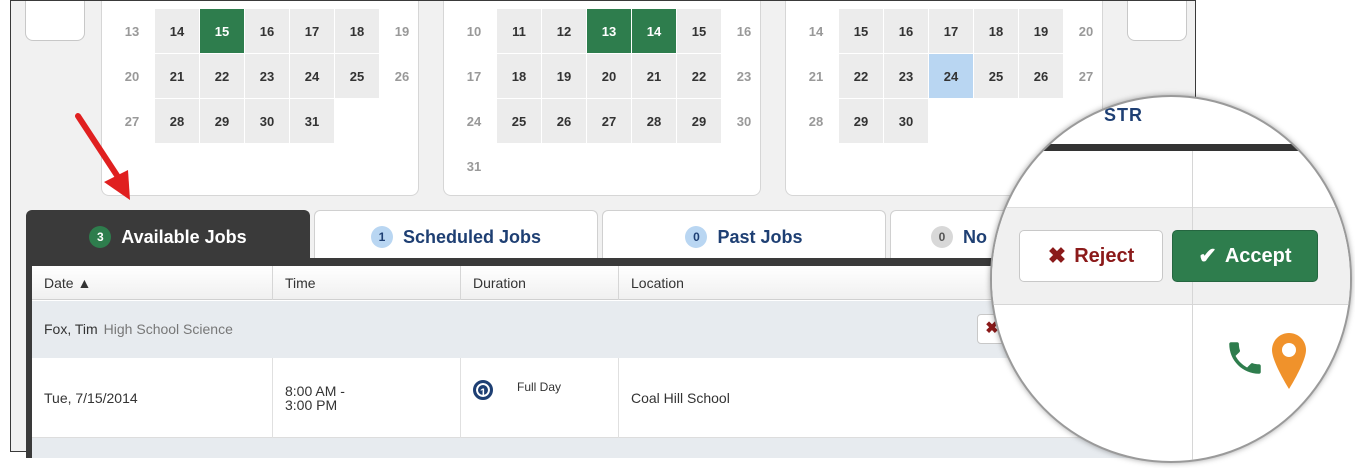 This screenshot has width=1355, height=468. Describe the element at coordinates (540, 398) in the screenshot. I see `job-duration: 1 Full Day` at that location.